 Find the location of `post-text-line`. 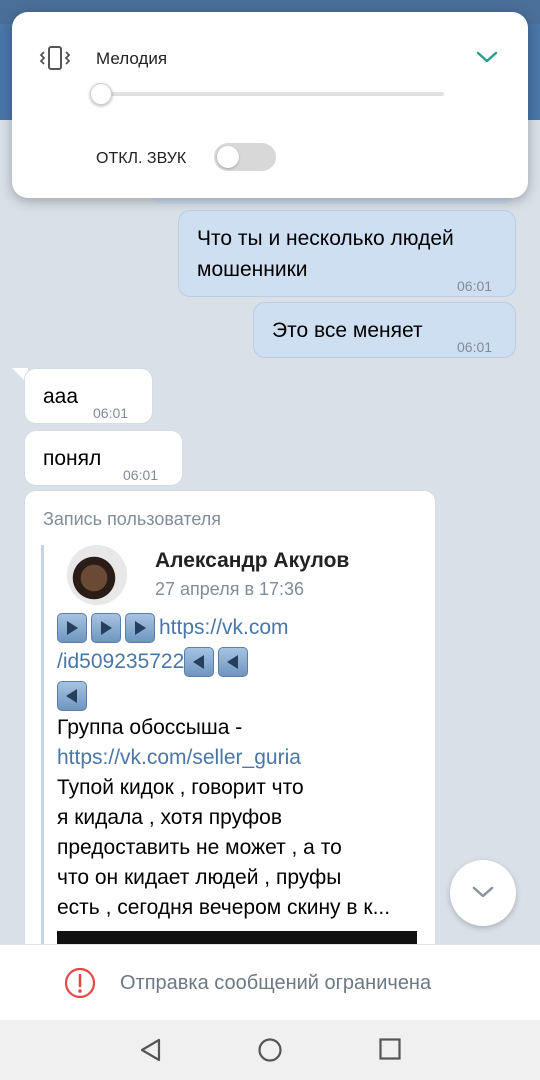

post-text-line is located at coordinates (74, 696).